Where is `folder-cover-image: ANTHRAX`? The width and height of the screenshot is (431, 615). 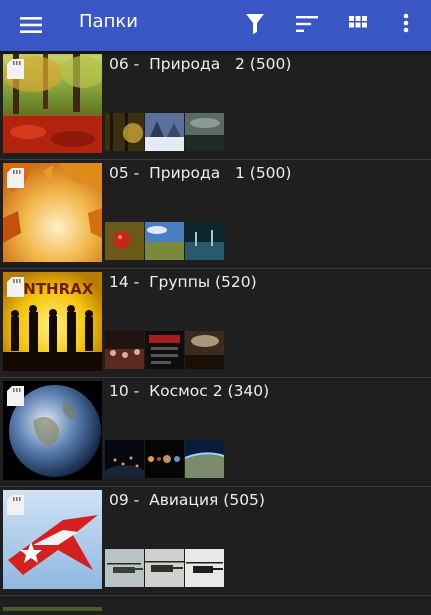 folder-cover-image: ANTHRAX is located at coordinates (52, 321).